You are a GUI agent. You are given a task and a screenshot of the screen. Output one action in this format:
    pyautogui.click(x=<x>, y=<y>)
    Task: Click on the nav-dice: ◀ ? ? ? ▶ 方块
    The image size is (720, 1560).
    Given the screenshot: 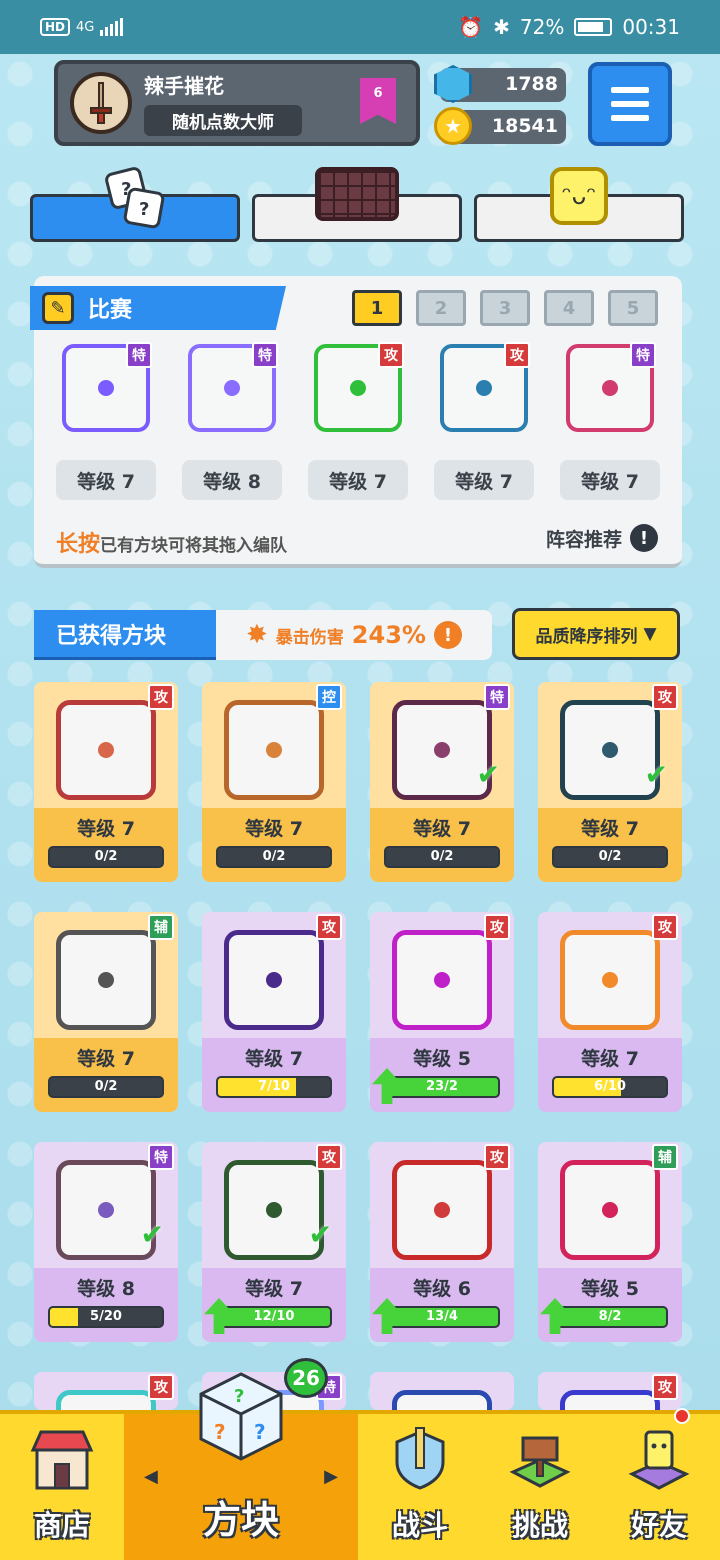 What is the action you would take?
    pyautogui.click(x=241, y=1466)
    